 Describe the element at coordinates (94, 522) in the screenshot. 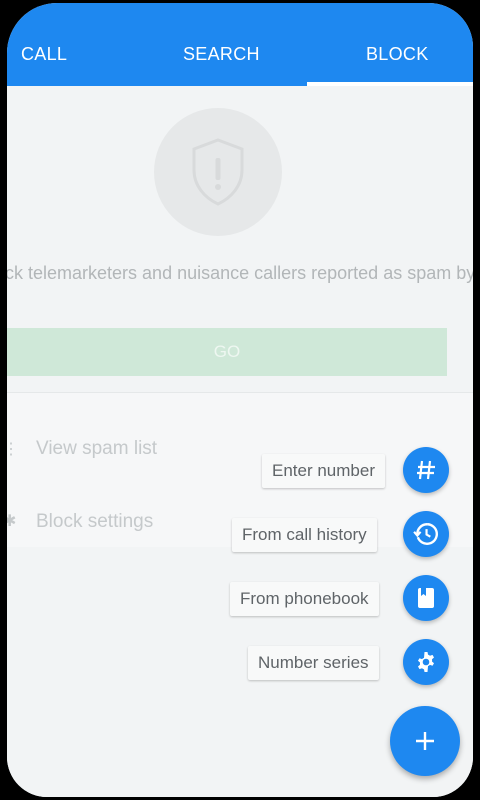

I see `block-settings-item: Block settings` at that location.